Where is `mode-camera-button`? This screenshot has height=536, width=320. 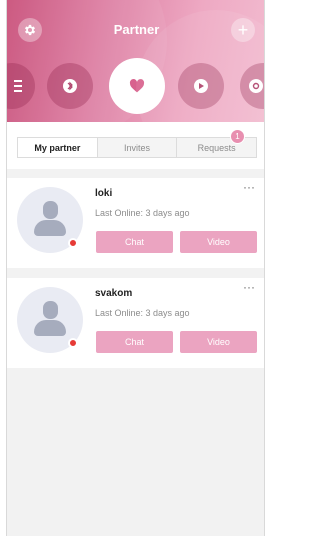 mode-camera-button is located at coordinates (252, 86).